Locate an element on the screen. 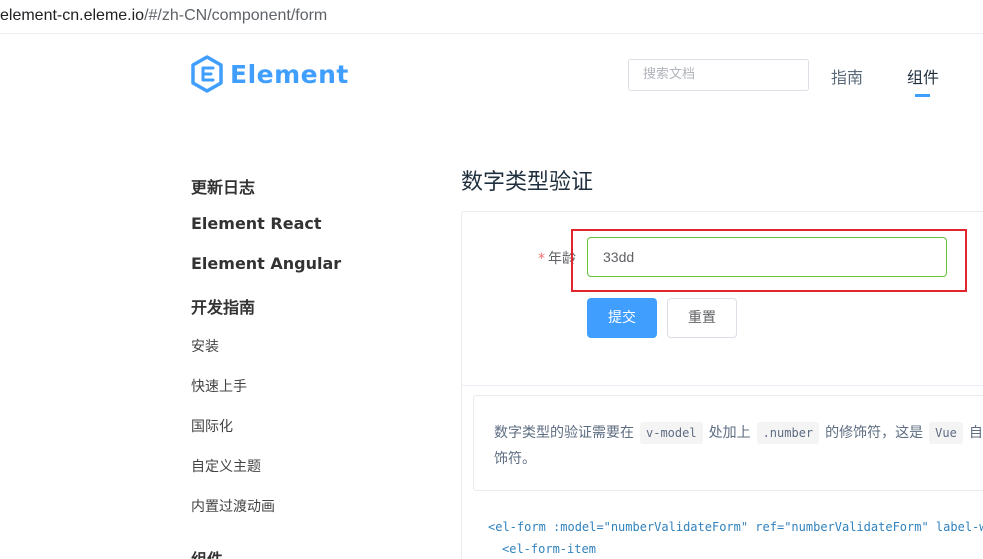 The width and height of the screenshot is (983, 559). sidebar-item-element-react: Element React is located at coordinates (256, 223).